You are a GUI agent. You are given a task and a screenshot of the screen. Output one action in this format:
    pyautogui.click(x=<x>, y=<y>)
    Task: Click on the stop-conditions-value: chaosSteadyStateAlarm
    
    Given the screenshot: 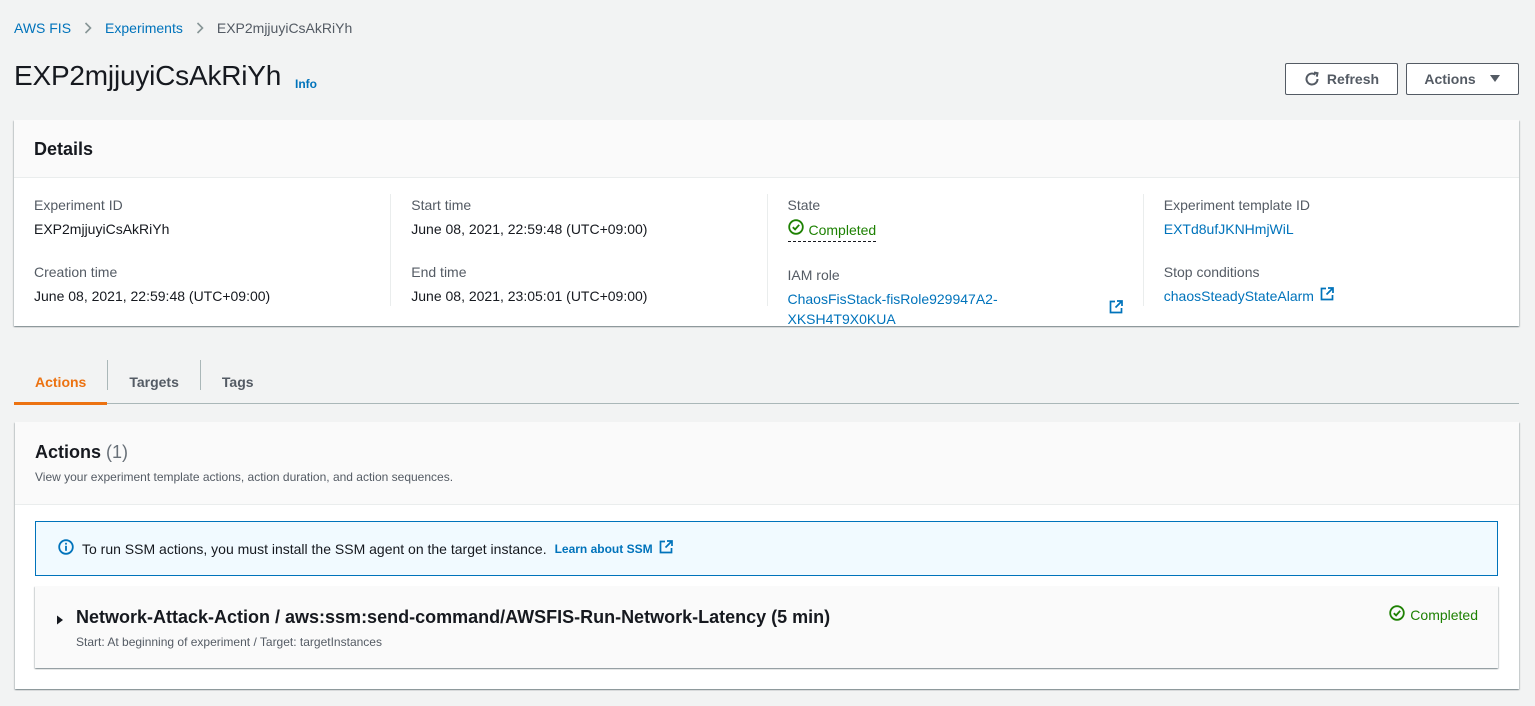 What is the action you would take?
    pyautogui.click(x=1238, y=296)
    